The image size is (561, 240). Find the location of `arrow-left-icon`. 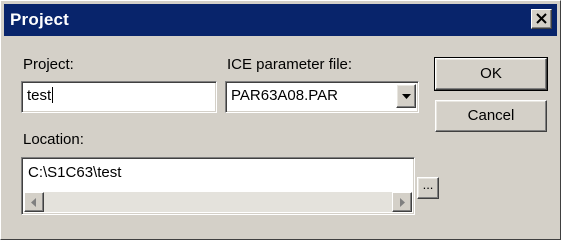

arrow-left-icon is located at coordinates (33, 202).